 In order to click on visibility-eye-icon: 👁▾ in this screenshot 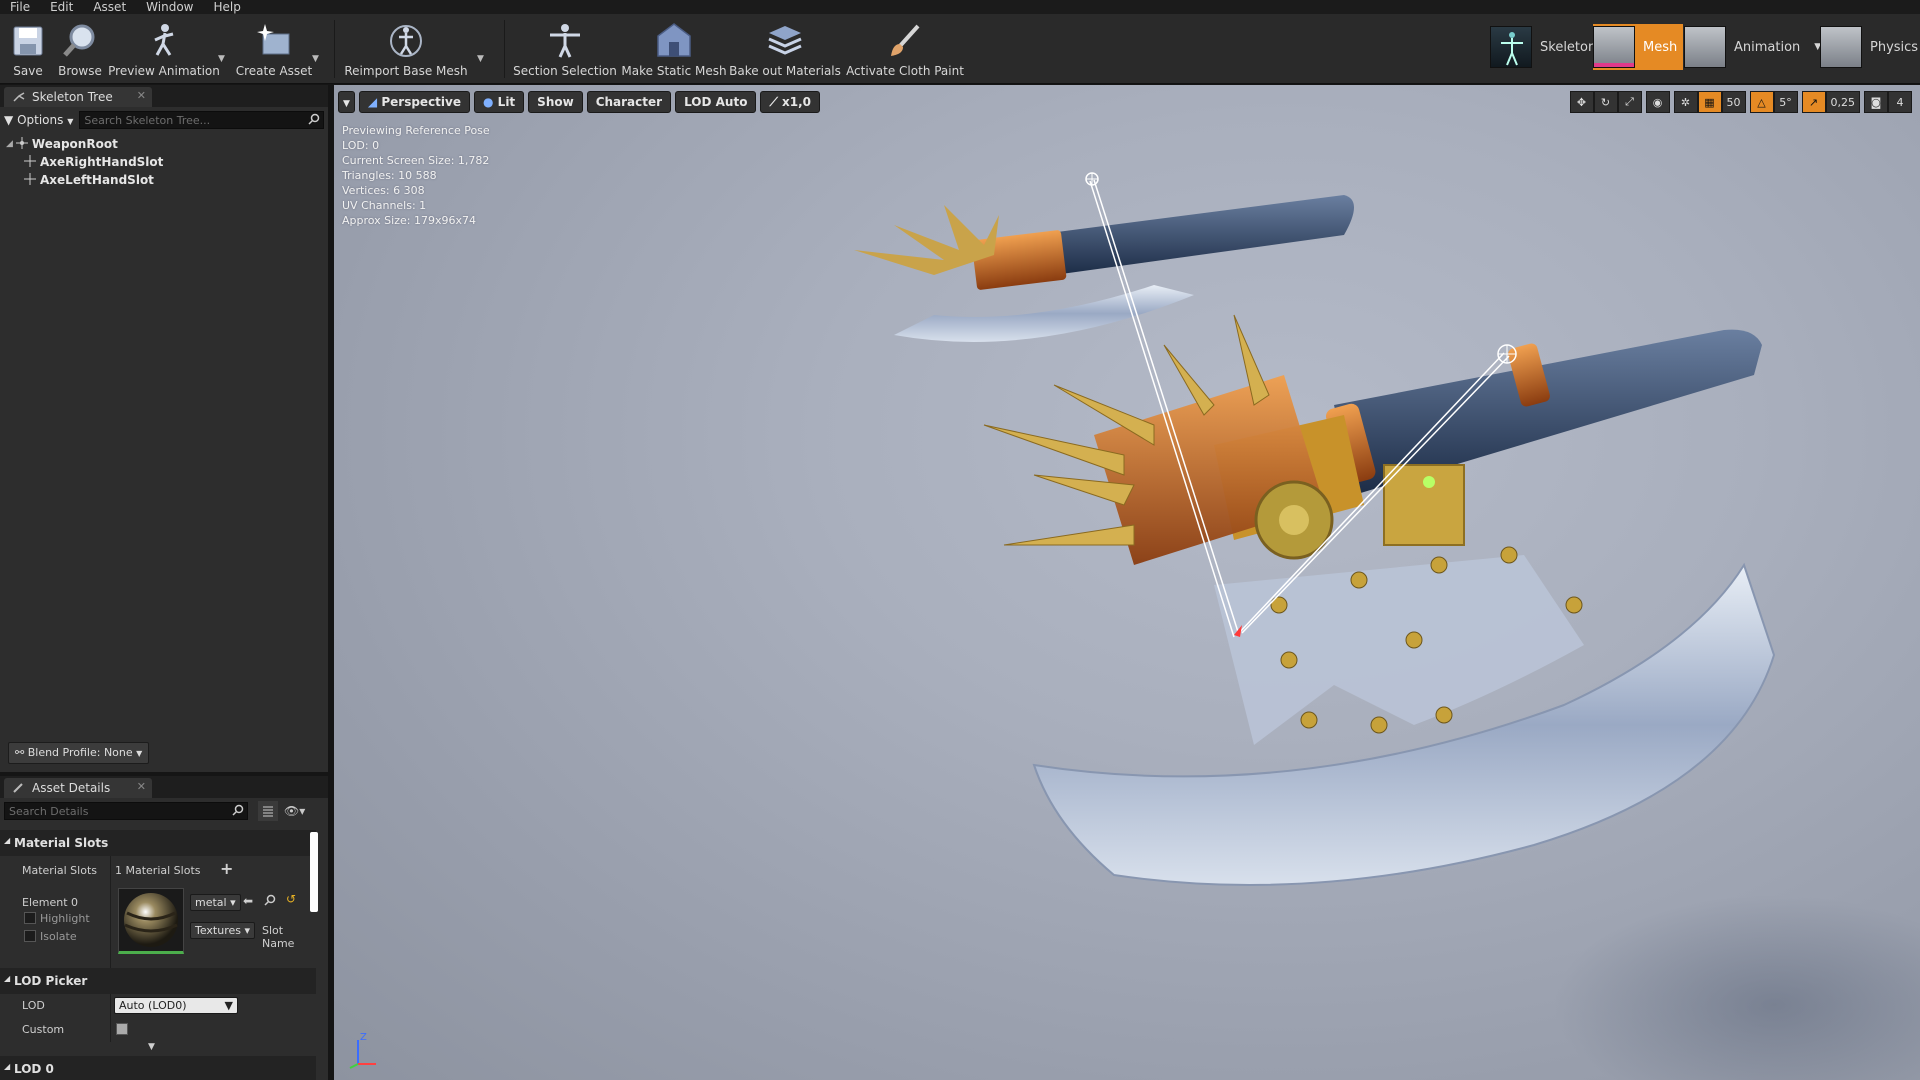, I will do `click(294, 811)`.